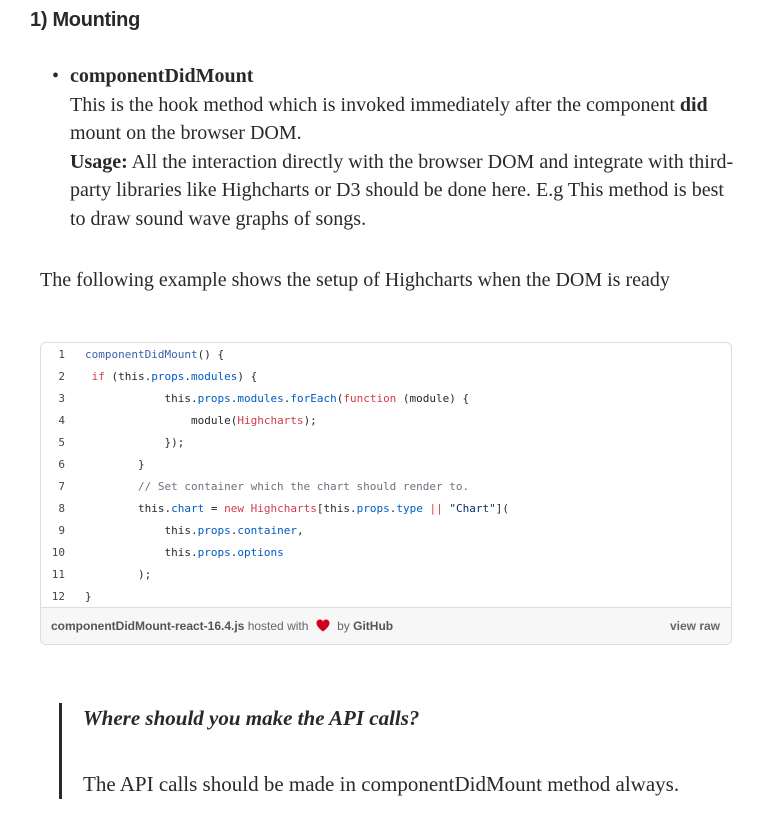 The height and width of the screenshot is (827, 760). I want to click on line-number: 3, so click(61, 398).